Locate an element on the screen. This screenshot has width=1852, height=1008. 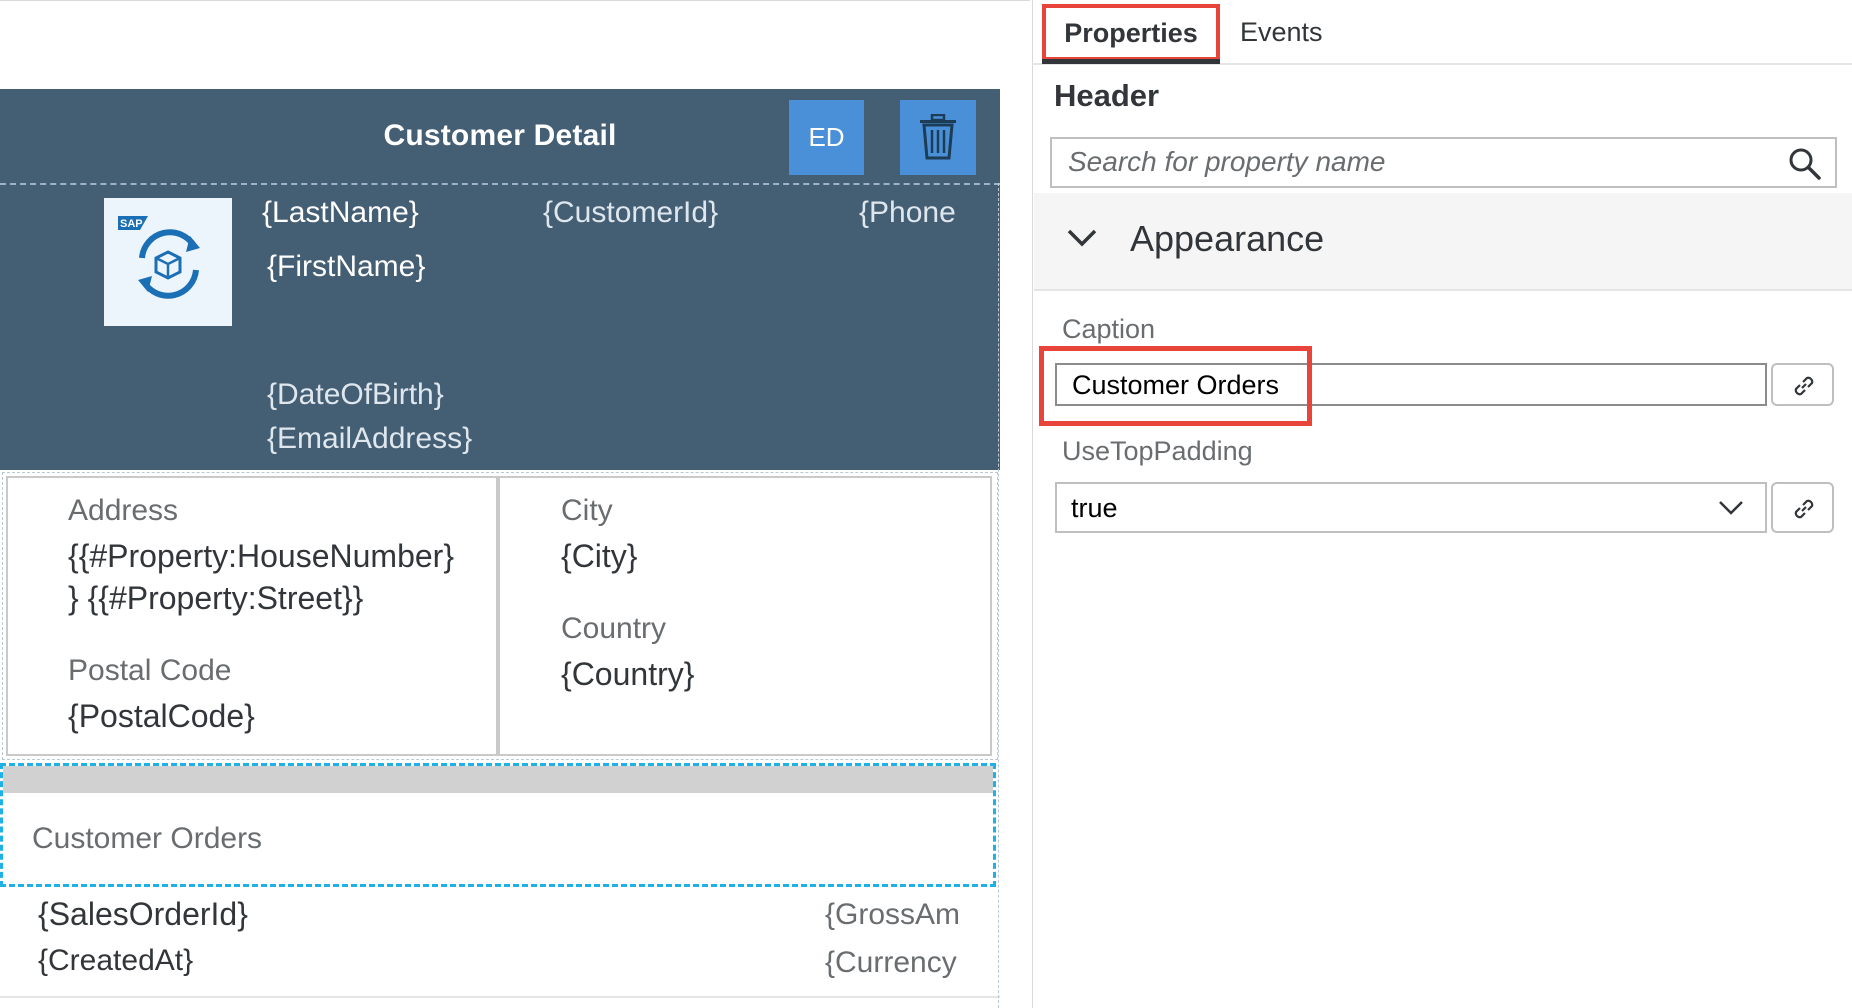
list-divider is located at coordinates (500, 997).